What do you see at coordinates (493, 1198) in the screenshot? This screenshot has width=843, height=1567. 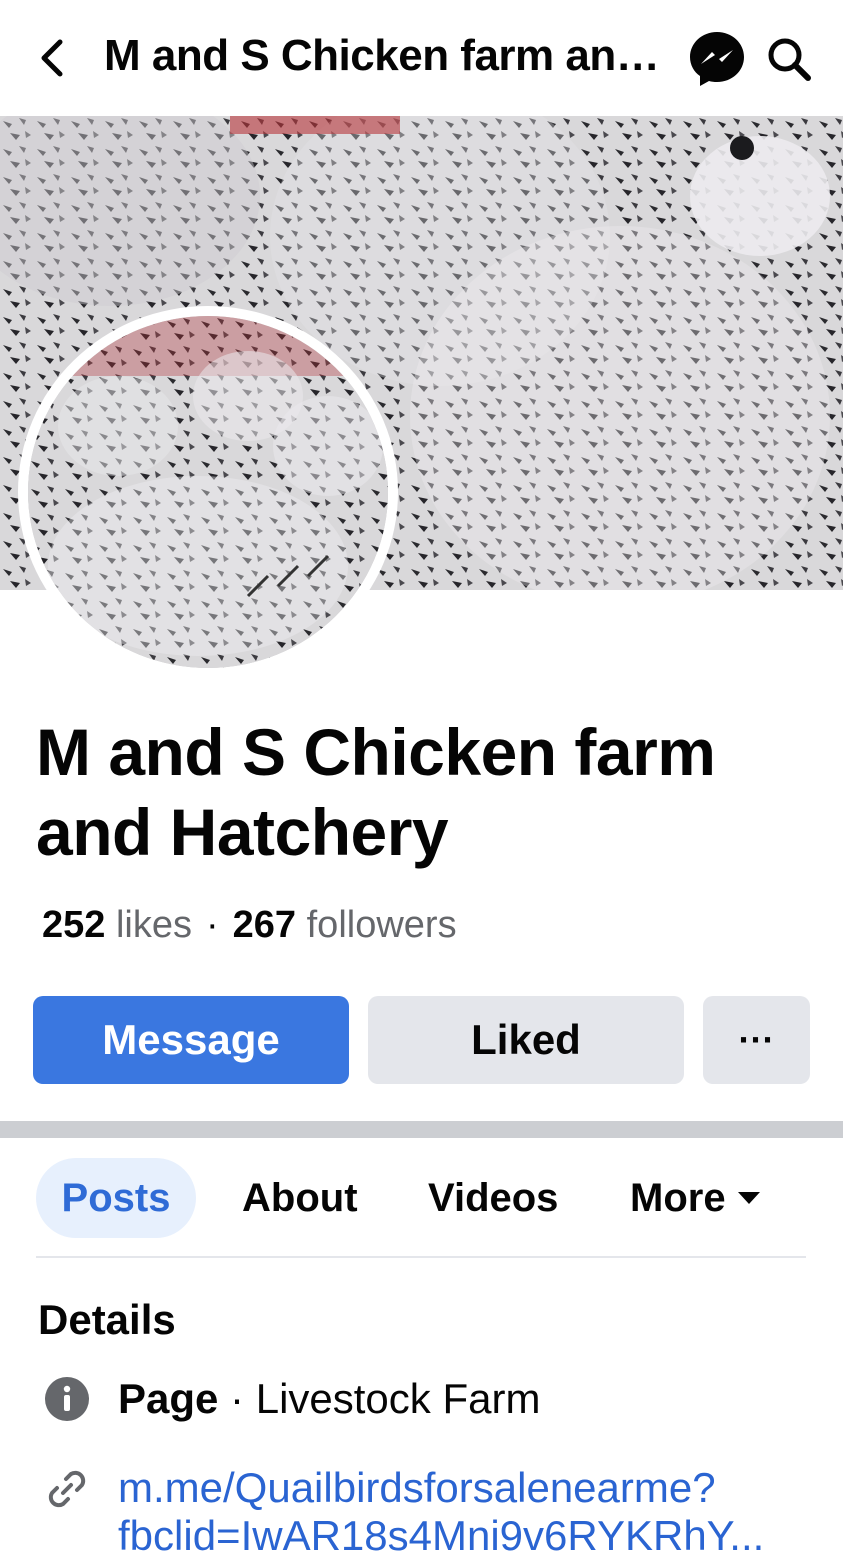 I see `tab-videos: Videos` at bounding box center [493, 1198].